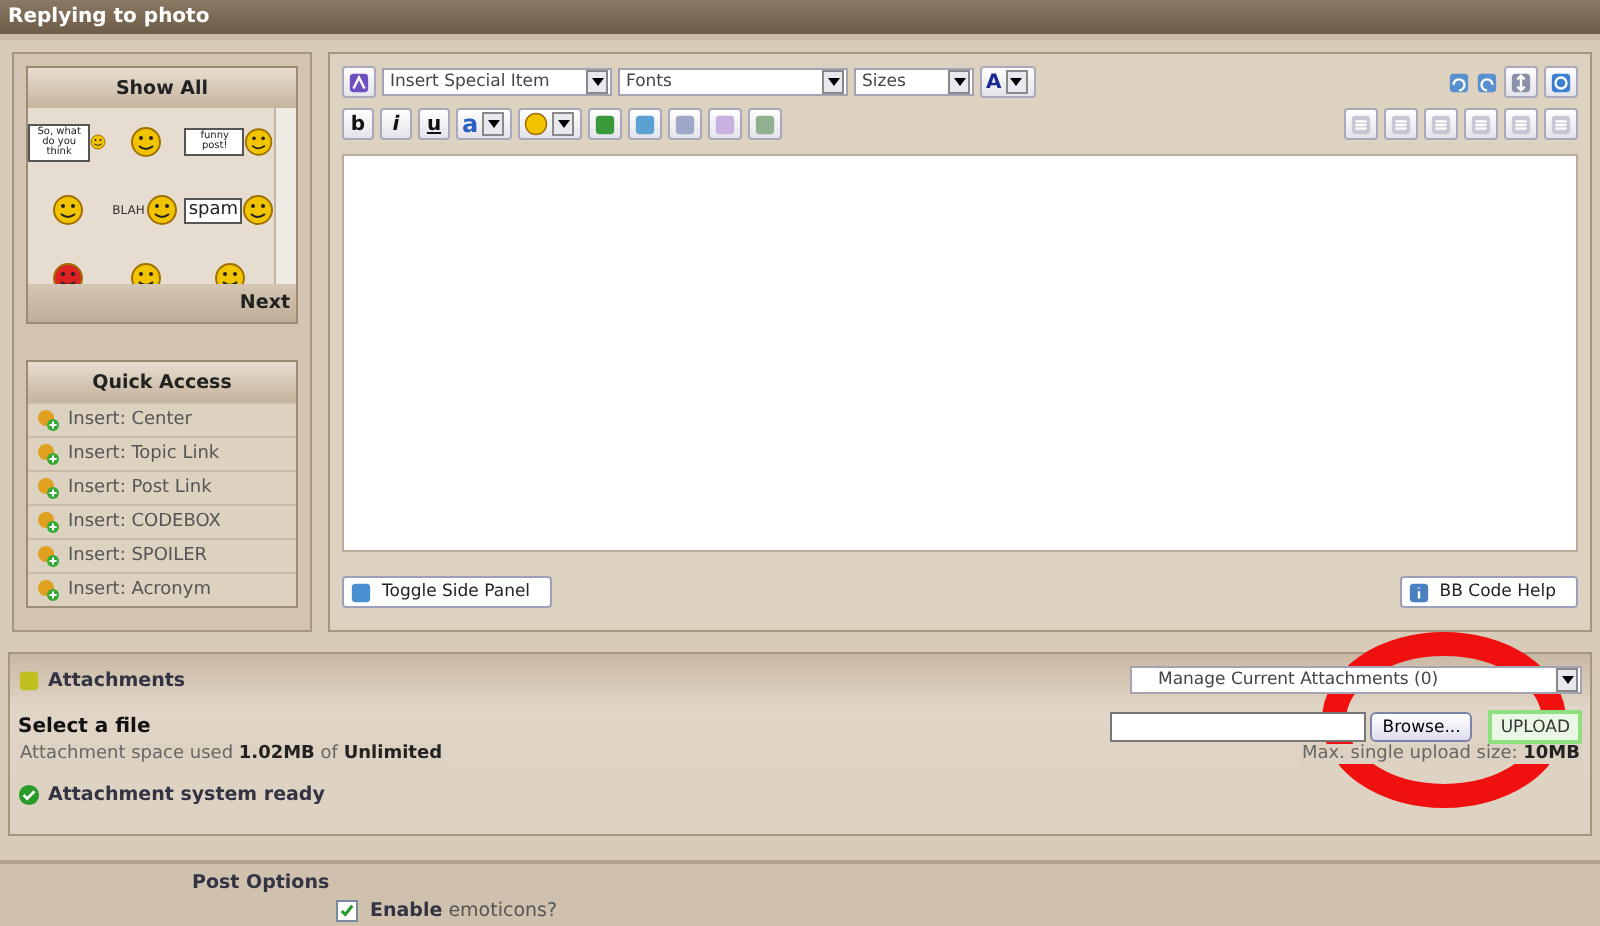  Describe the element at coordinates (1535, 727) in the screenshot. I see `upload-button: UPLOAD` at that location.